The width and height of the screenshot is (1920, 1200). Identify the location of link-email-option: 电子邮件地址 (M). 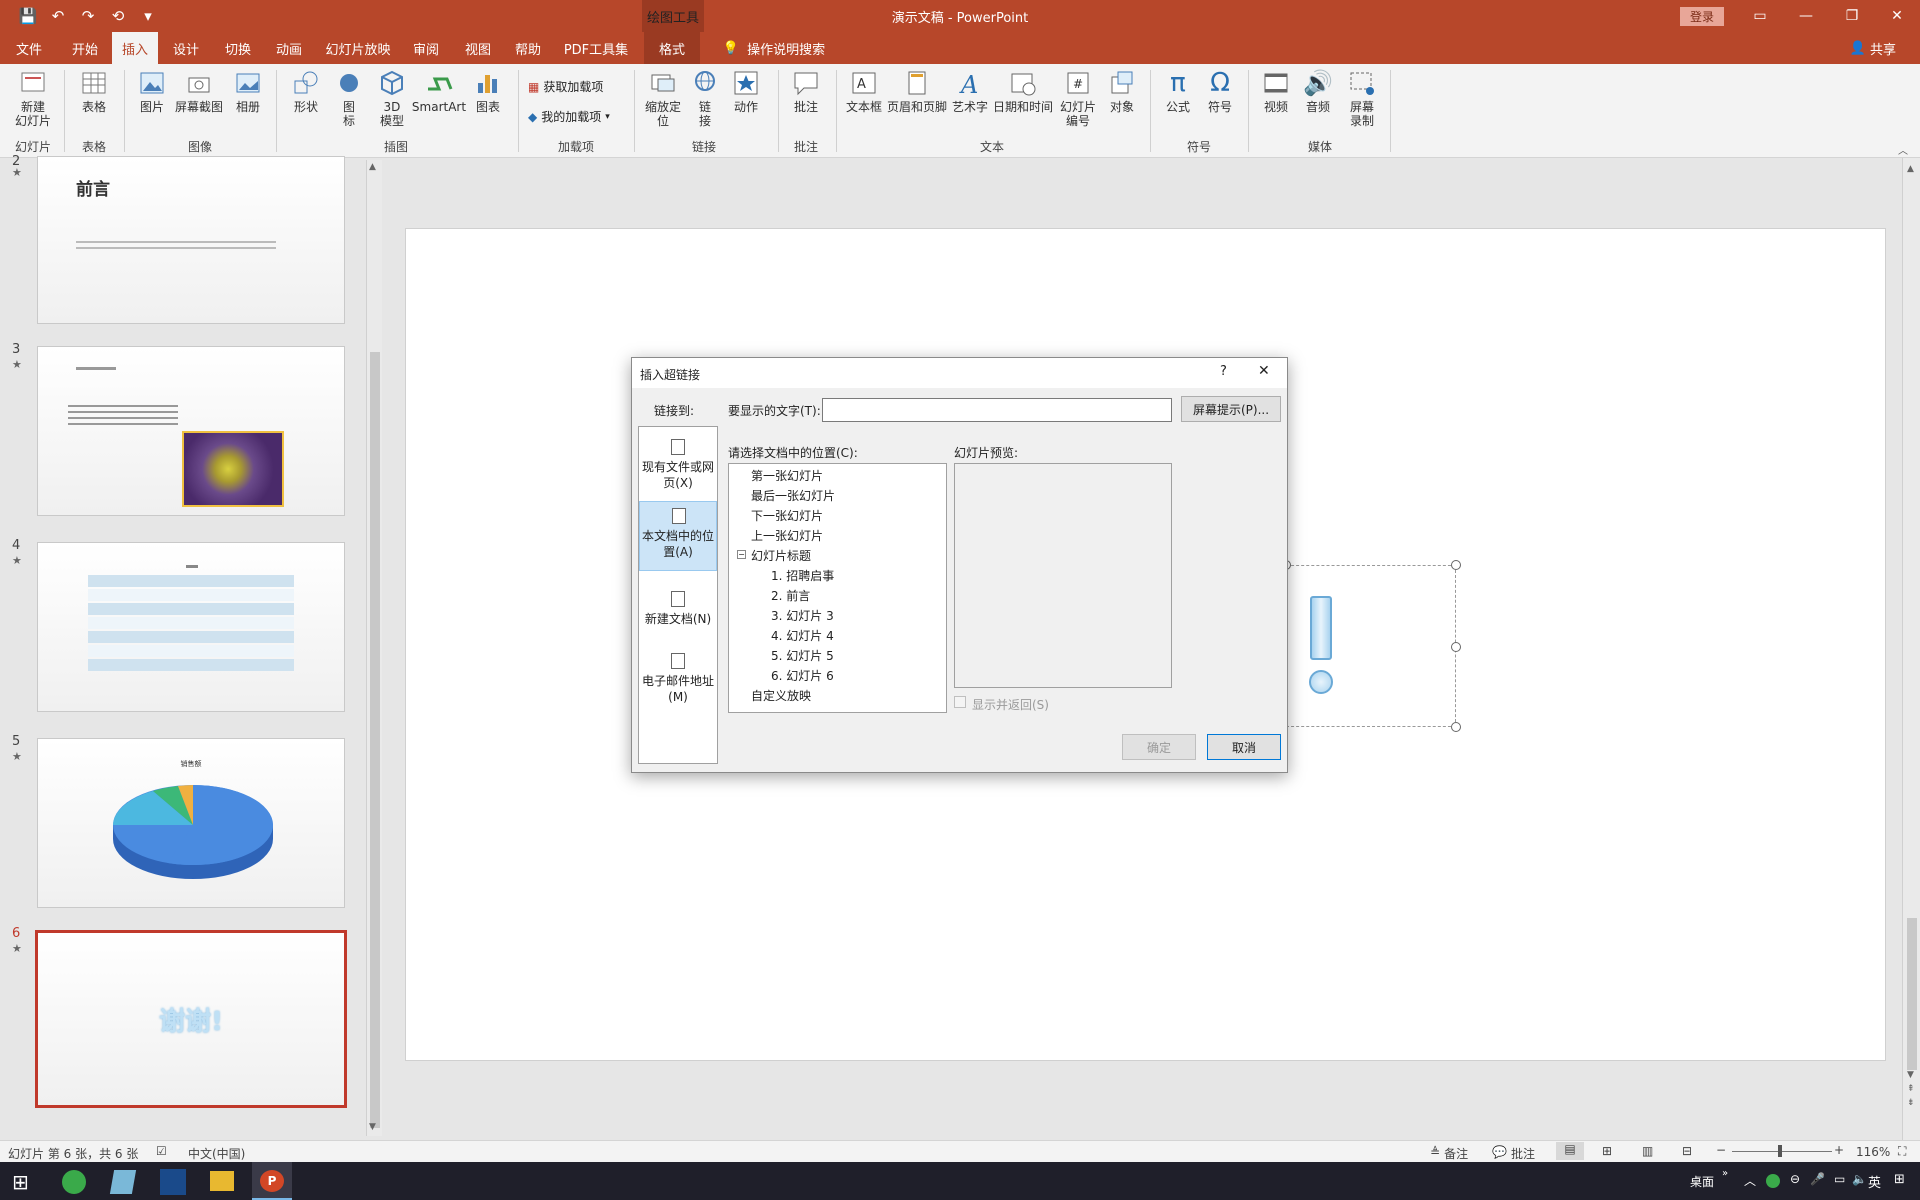
(678, 682).